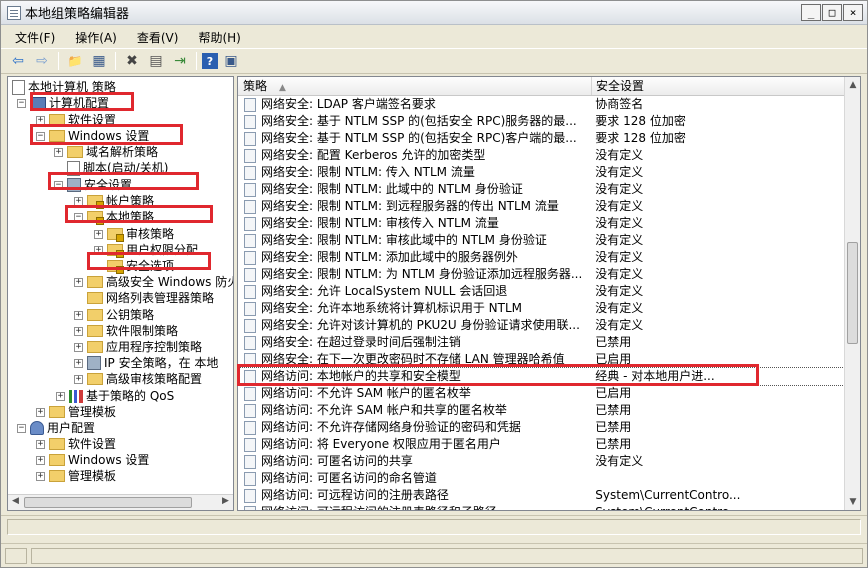  I want to click on policy-row: 网络安全: 限制 NTLM: 审核传入 NTLM 流量 没有定义, so click(541, 223).